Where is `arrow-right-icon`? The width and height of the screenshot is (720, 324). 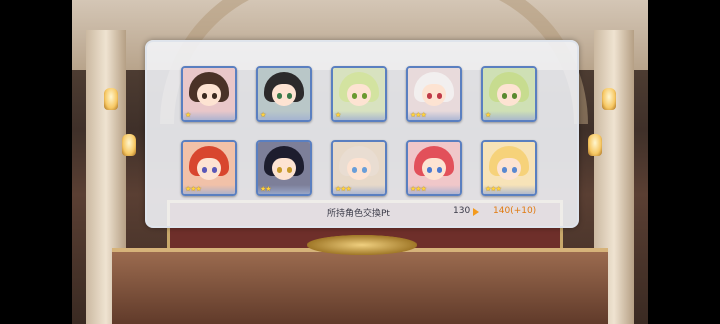 arrow-right-icon is located at coordinates (476, 212).